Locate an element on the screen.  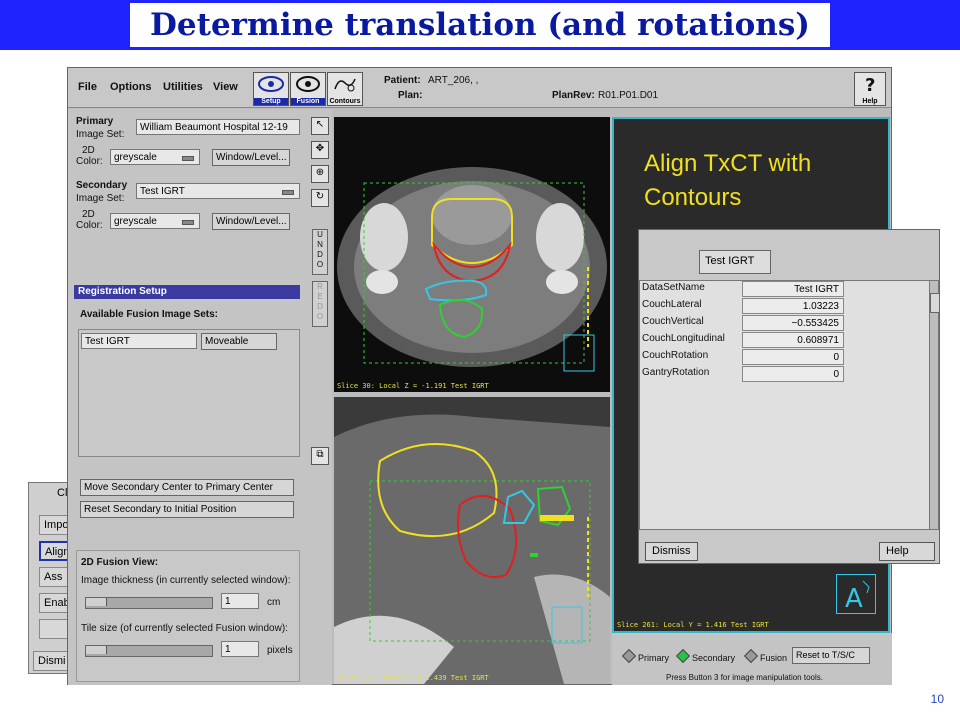
undo-label: UNDO is located at coordinates (320, 249).